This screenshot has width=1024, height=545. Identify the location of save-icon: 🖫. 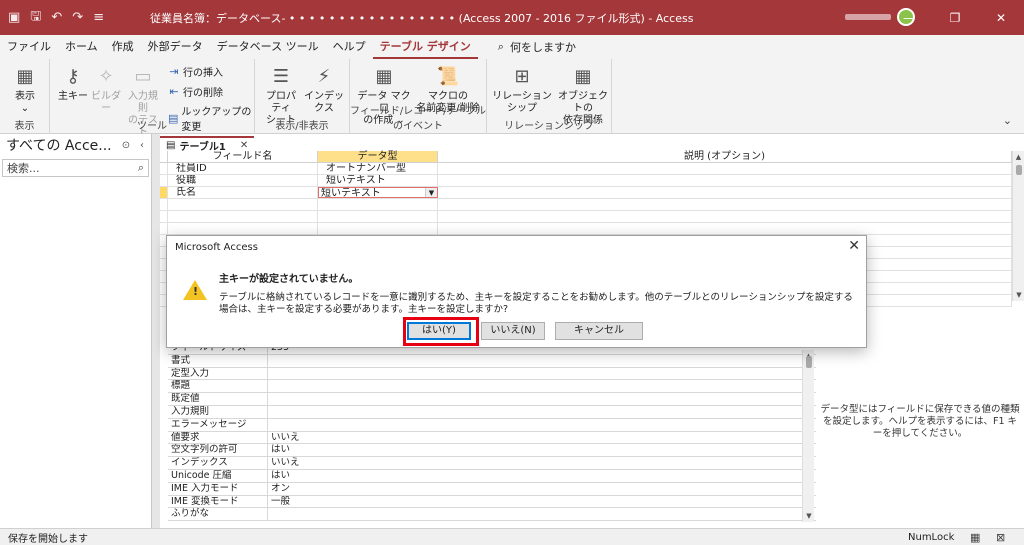
(35, 18).